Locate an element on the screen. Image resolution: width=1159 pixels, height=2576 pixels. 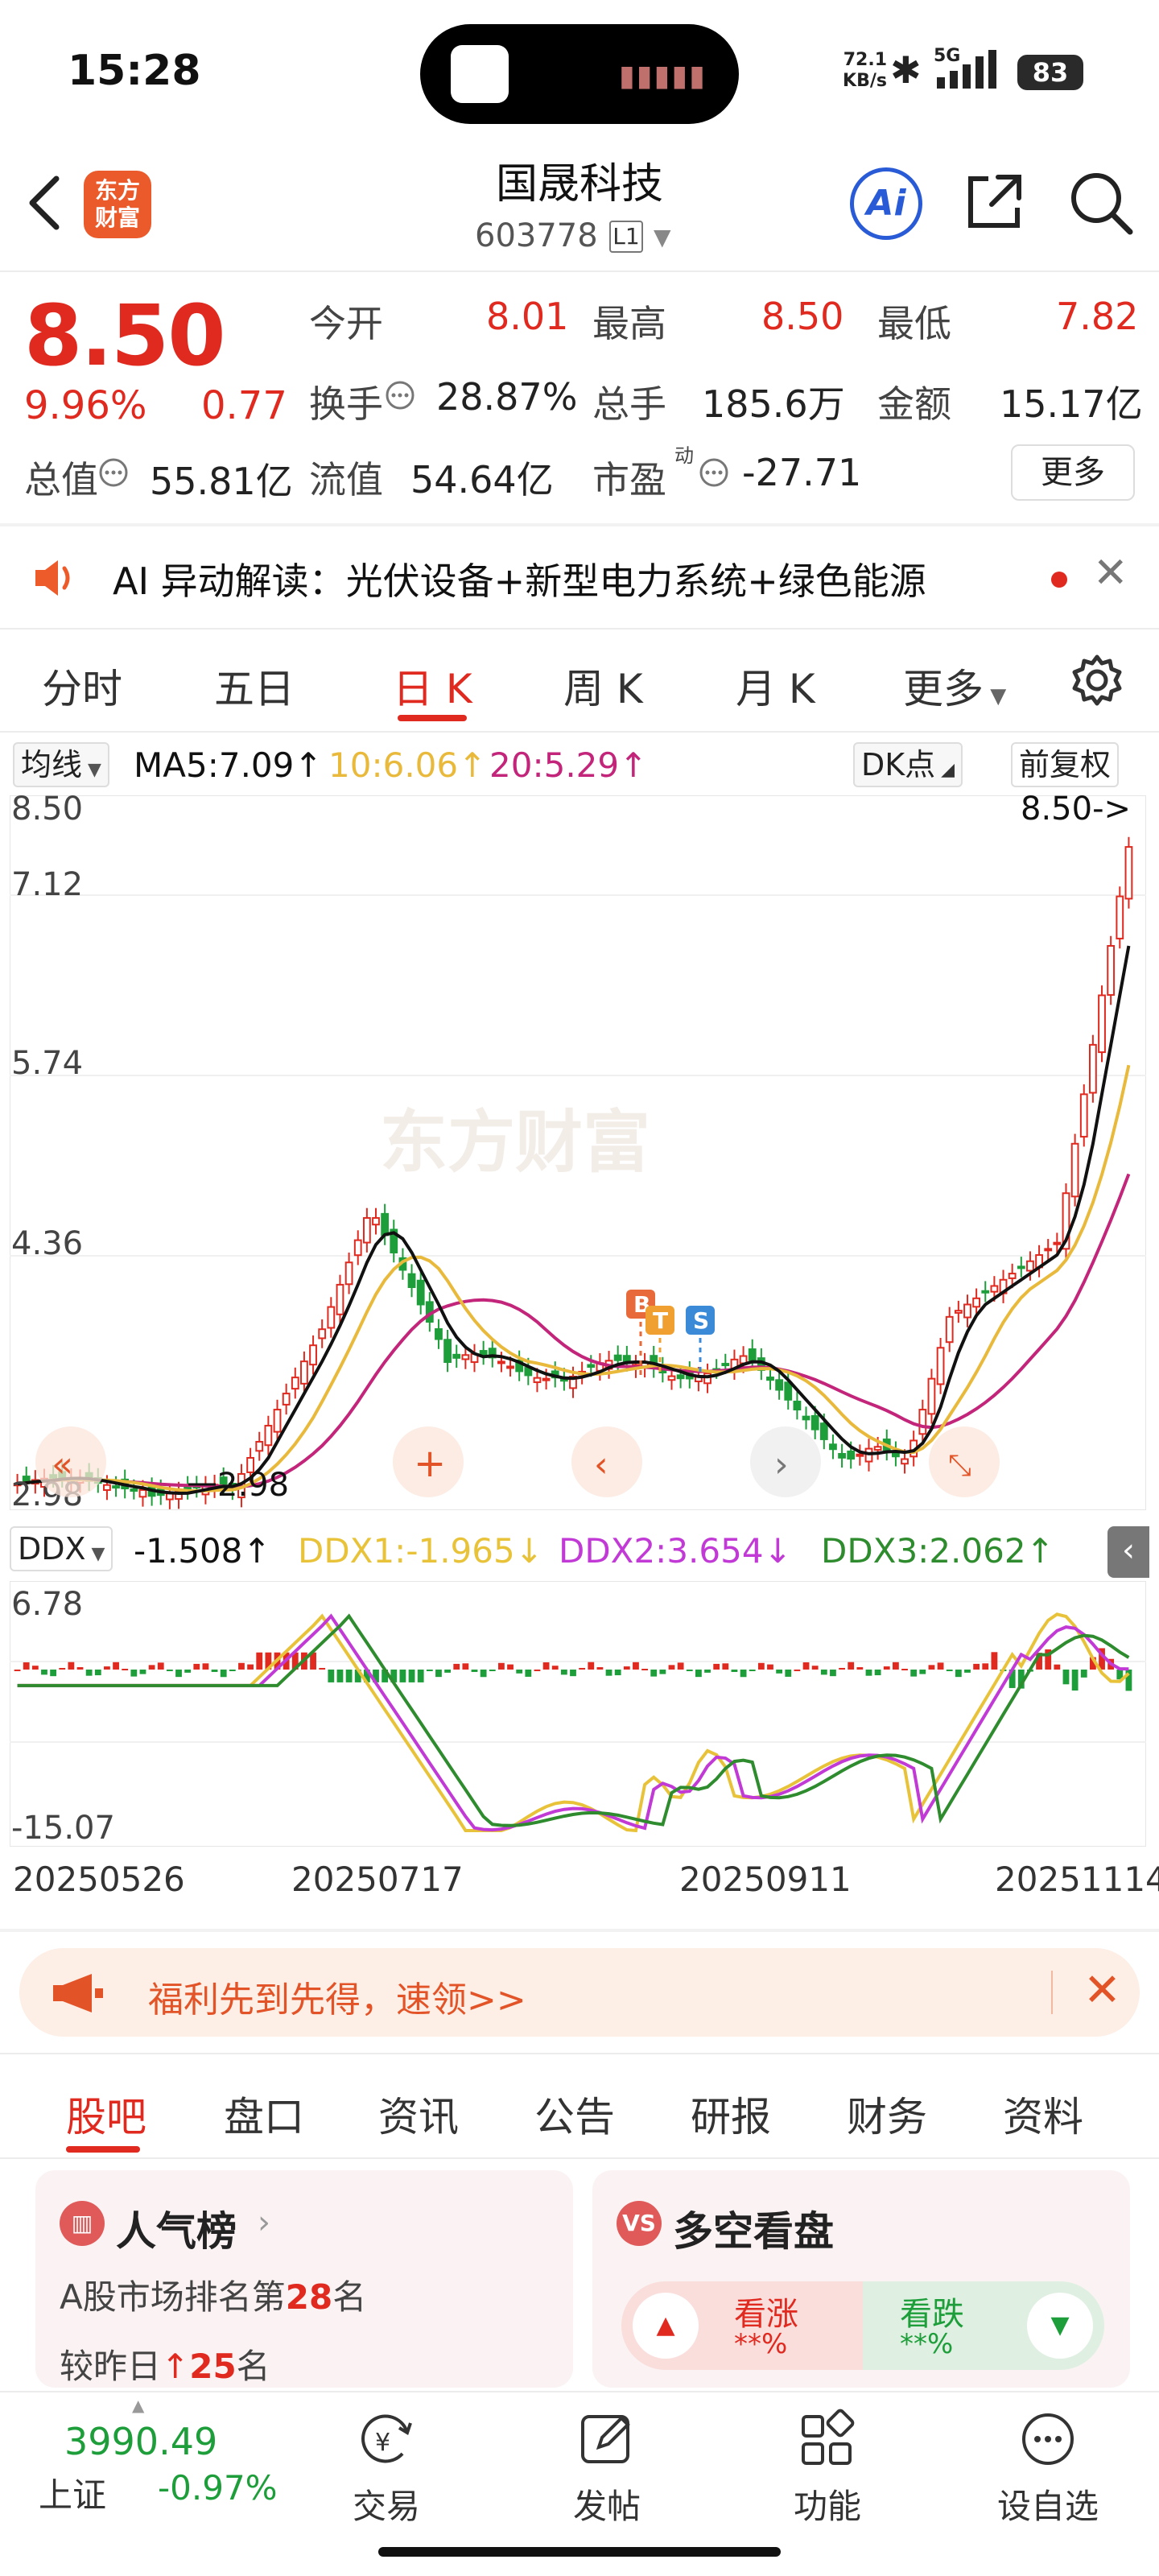
tab-order-book: 盘口 is located at coordinates (264, 2114).